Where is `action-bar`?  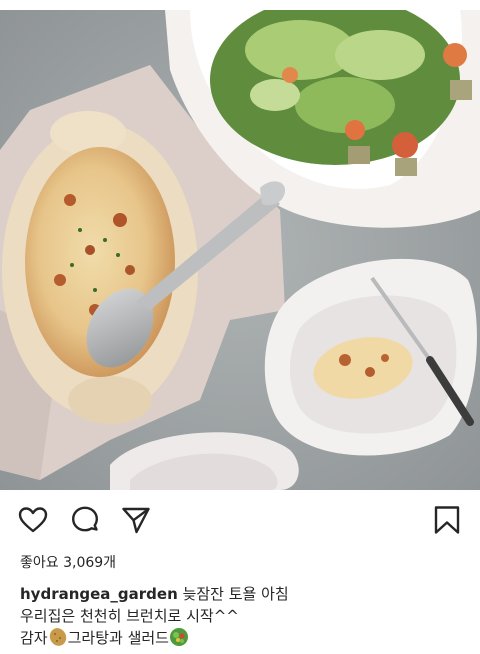 action-bar is located at coordinates (240, 520).